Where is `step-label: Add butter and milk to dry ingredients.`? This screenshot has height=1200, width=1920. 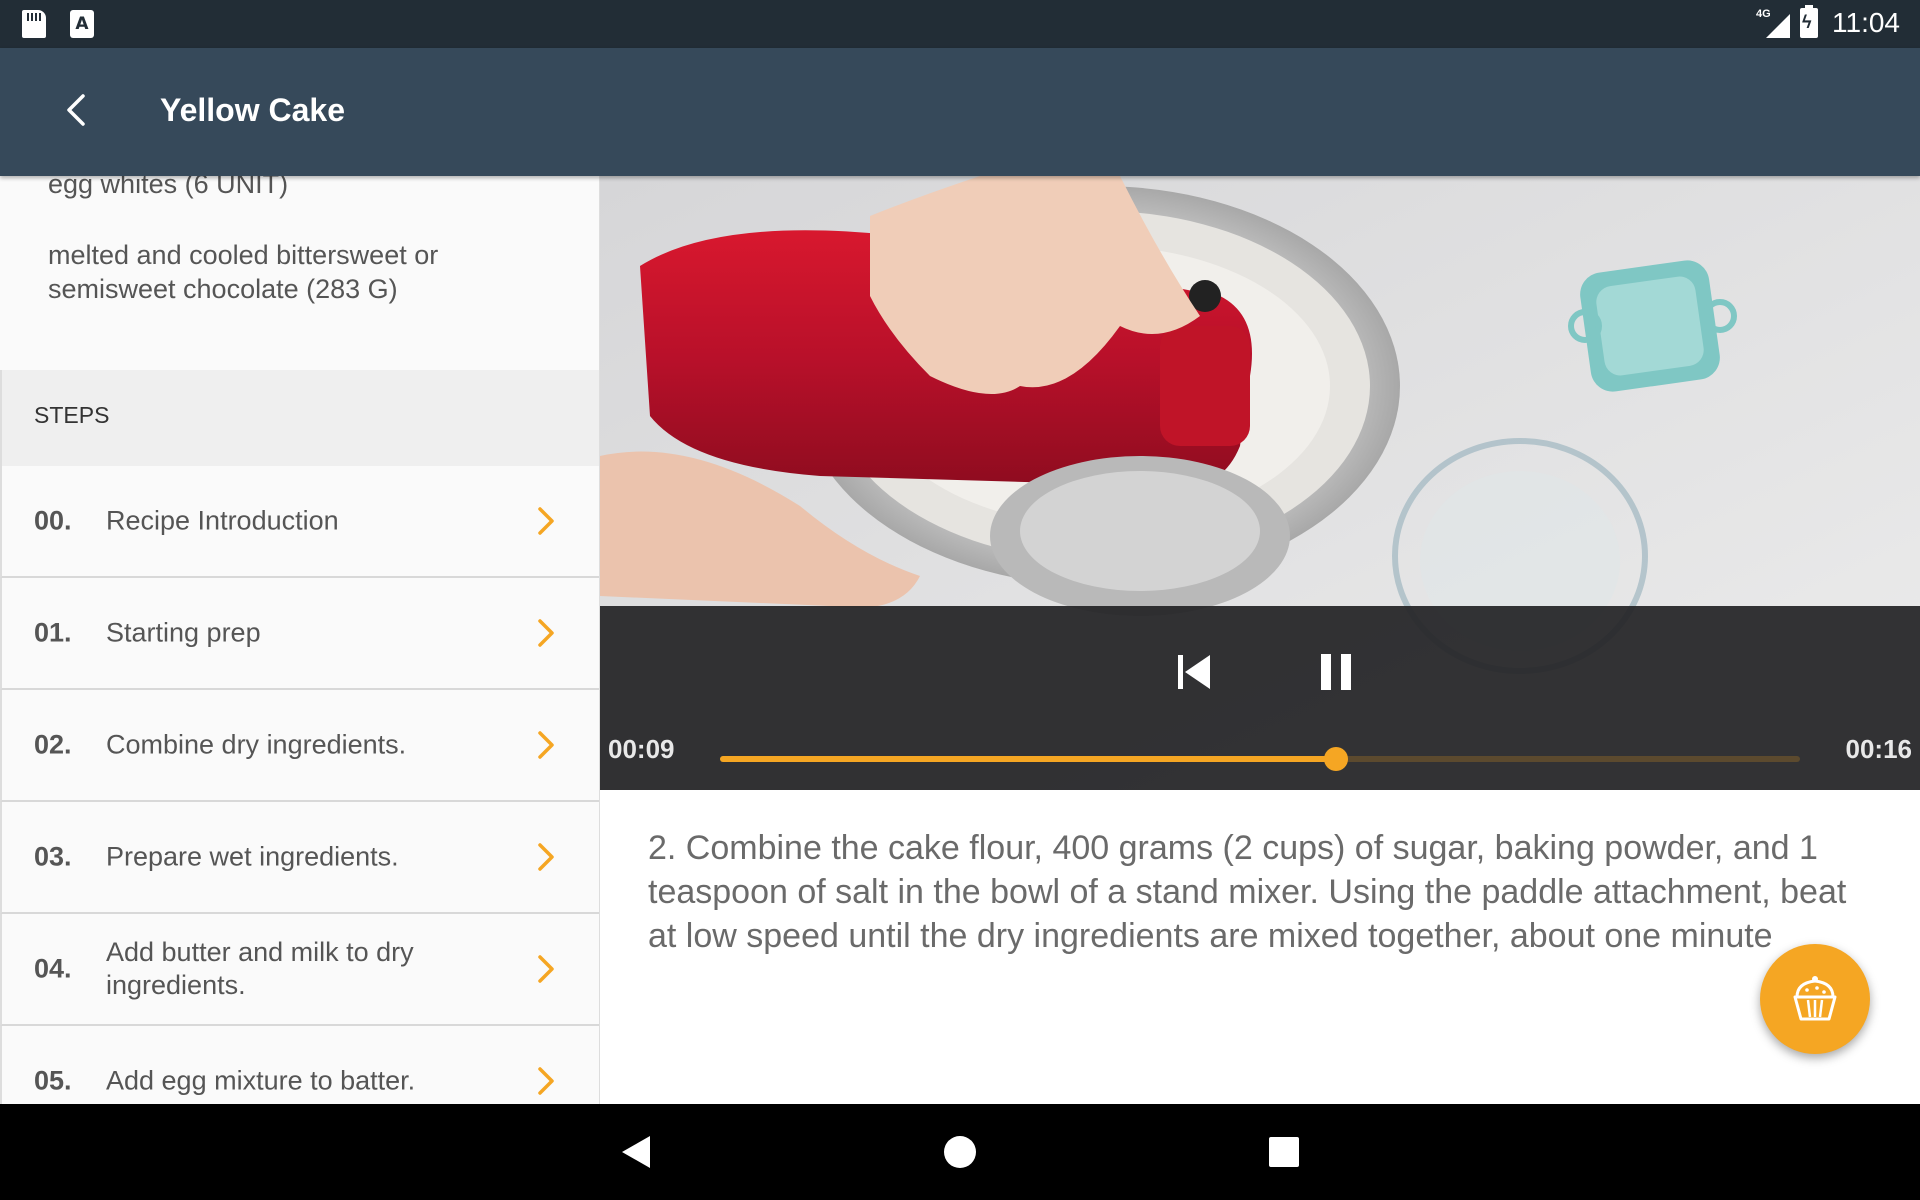 step-label: Add butter and milk to dry ingredients. is located at coordinates (260, 968).